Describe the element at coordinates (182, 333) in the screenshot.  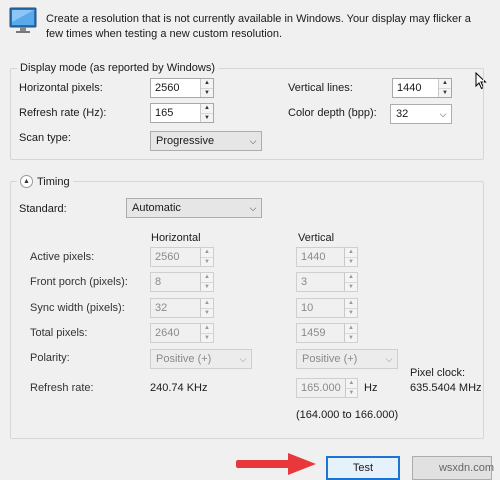
I see `total-pixels-h-input: 2640 ▲ ▼` at that location.